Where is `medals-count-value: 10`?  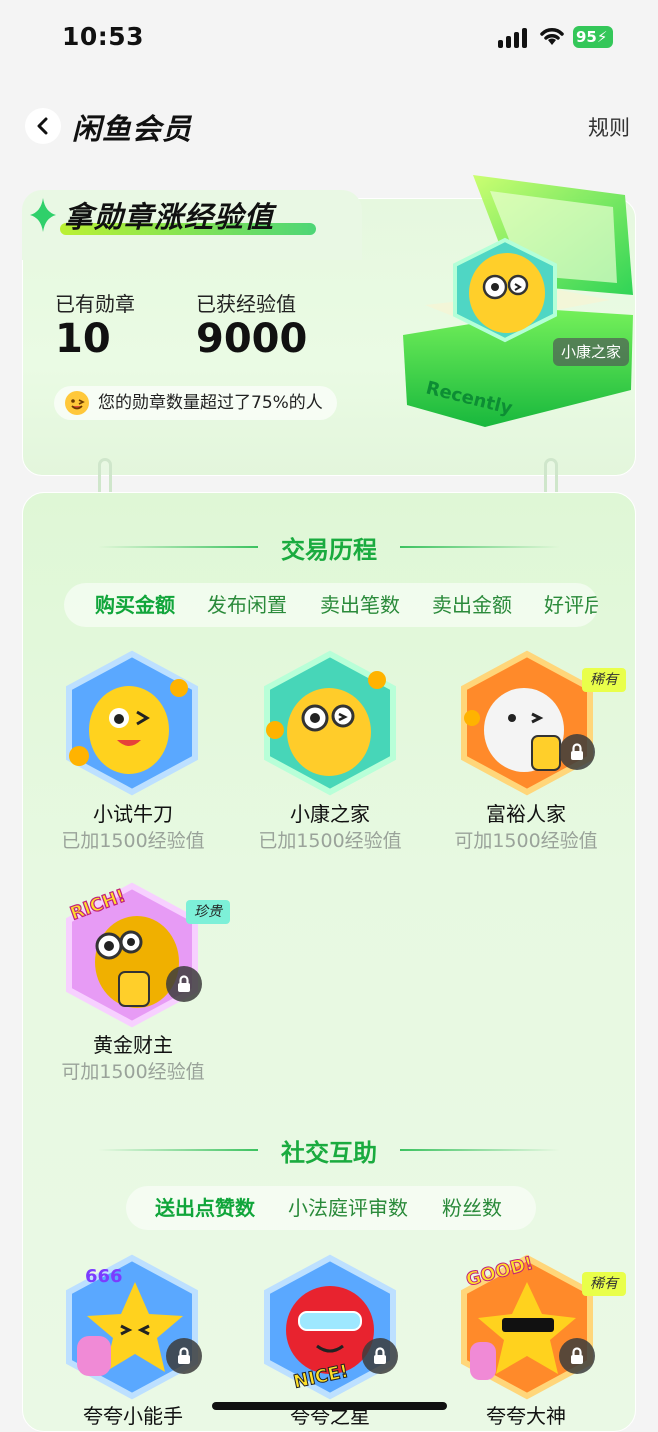
medals-count-value: 10 is located at coordinates (83, 339).